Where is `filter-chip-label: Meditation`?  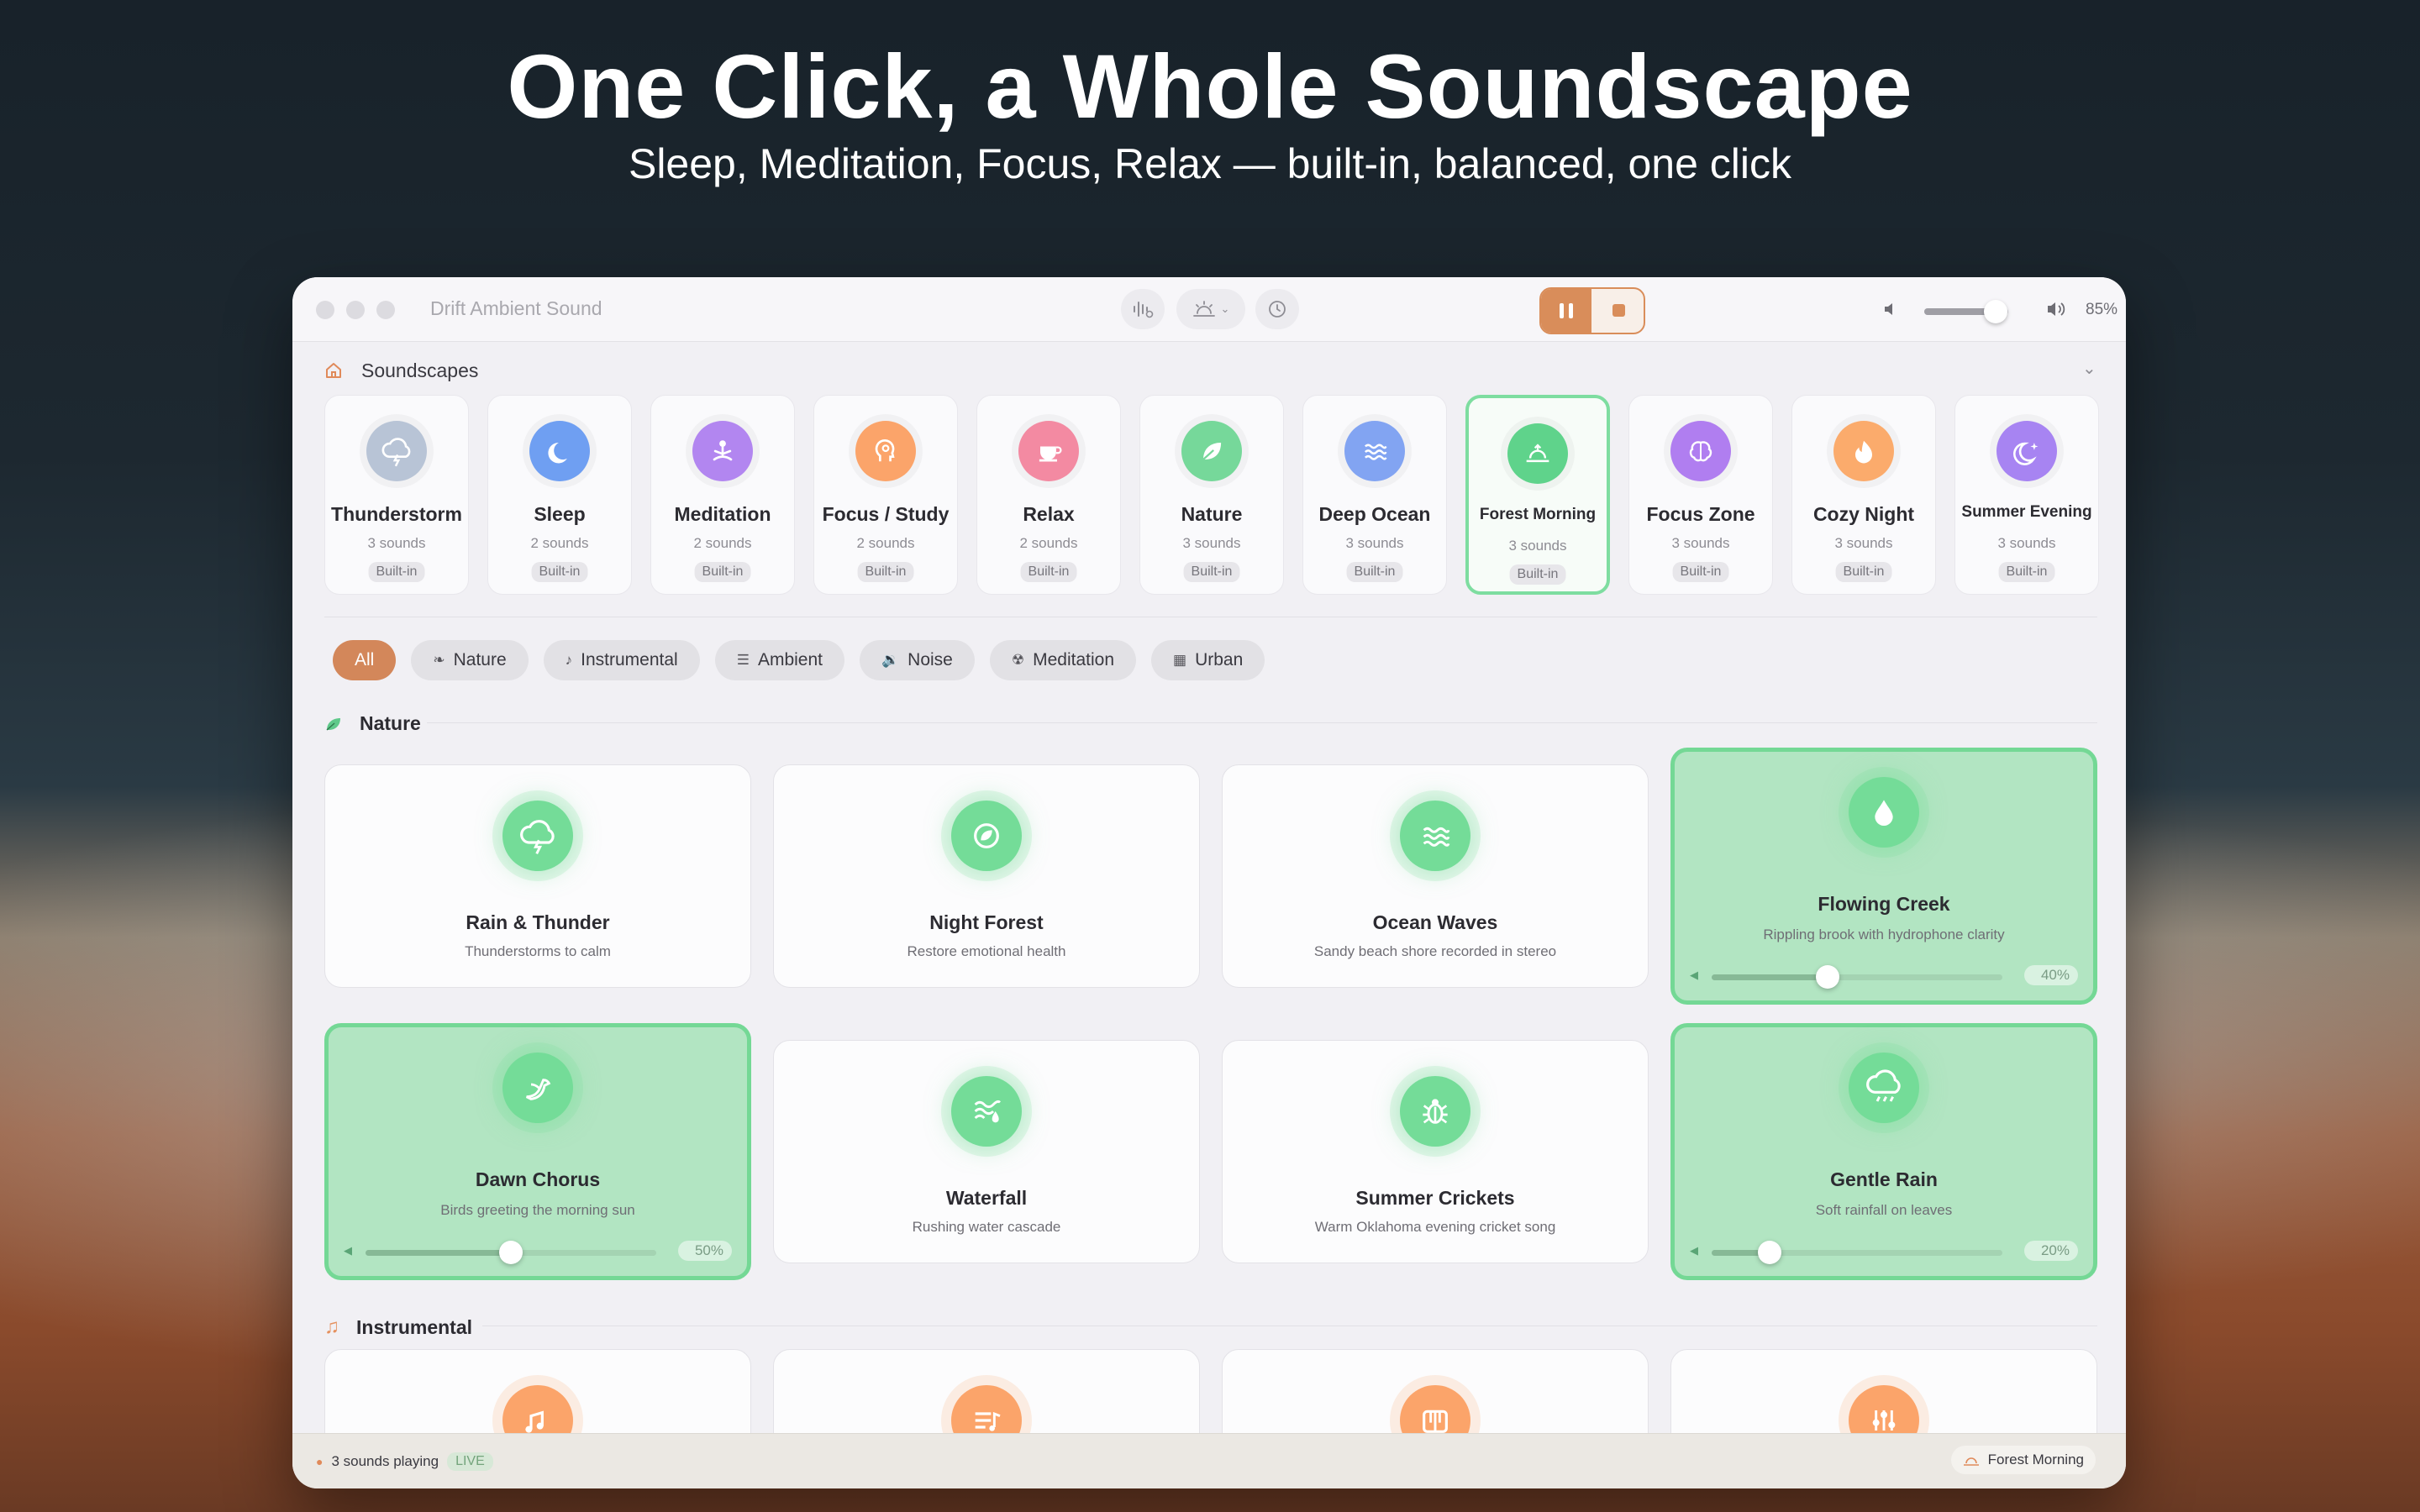 filter-chip-label: Meditation is located at coordinates (1073, 659).